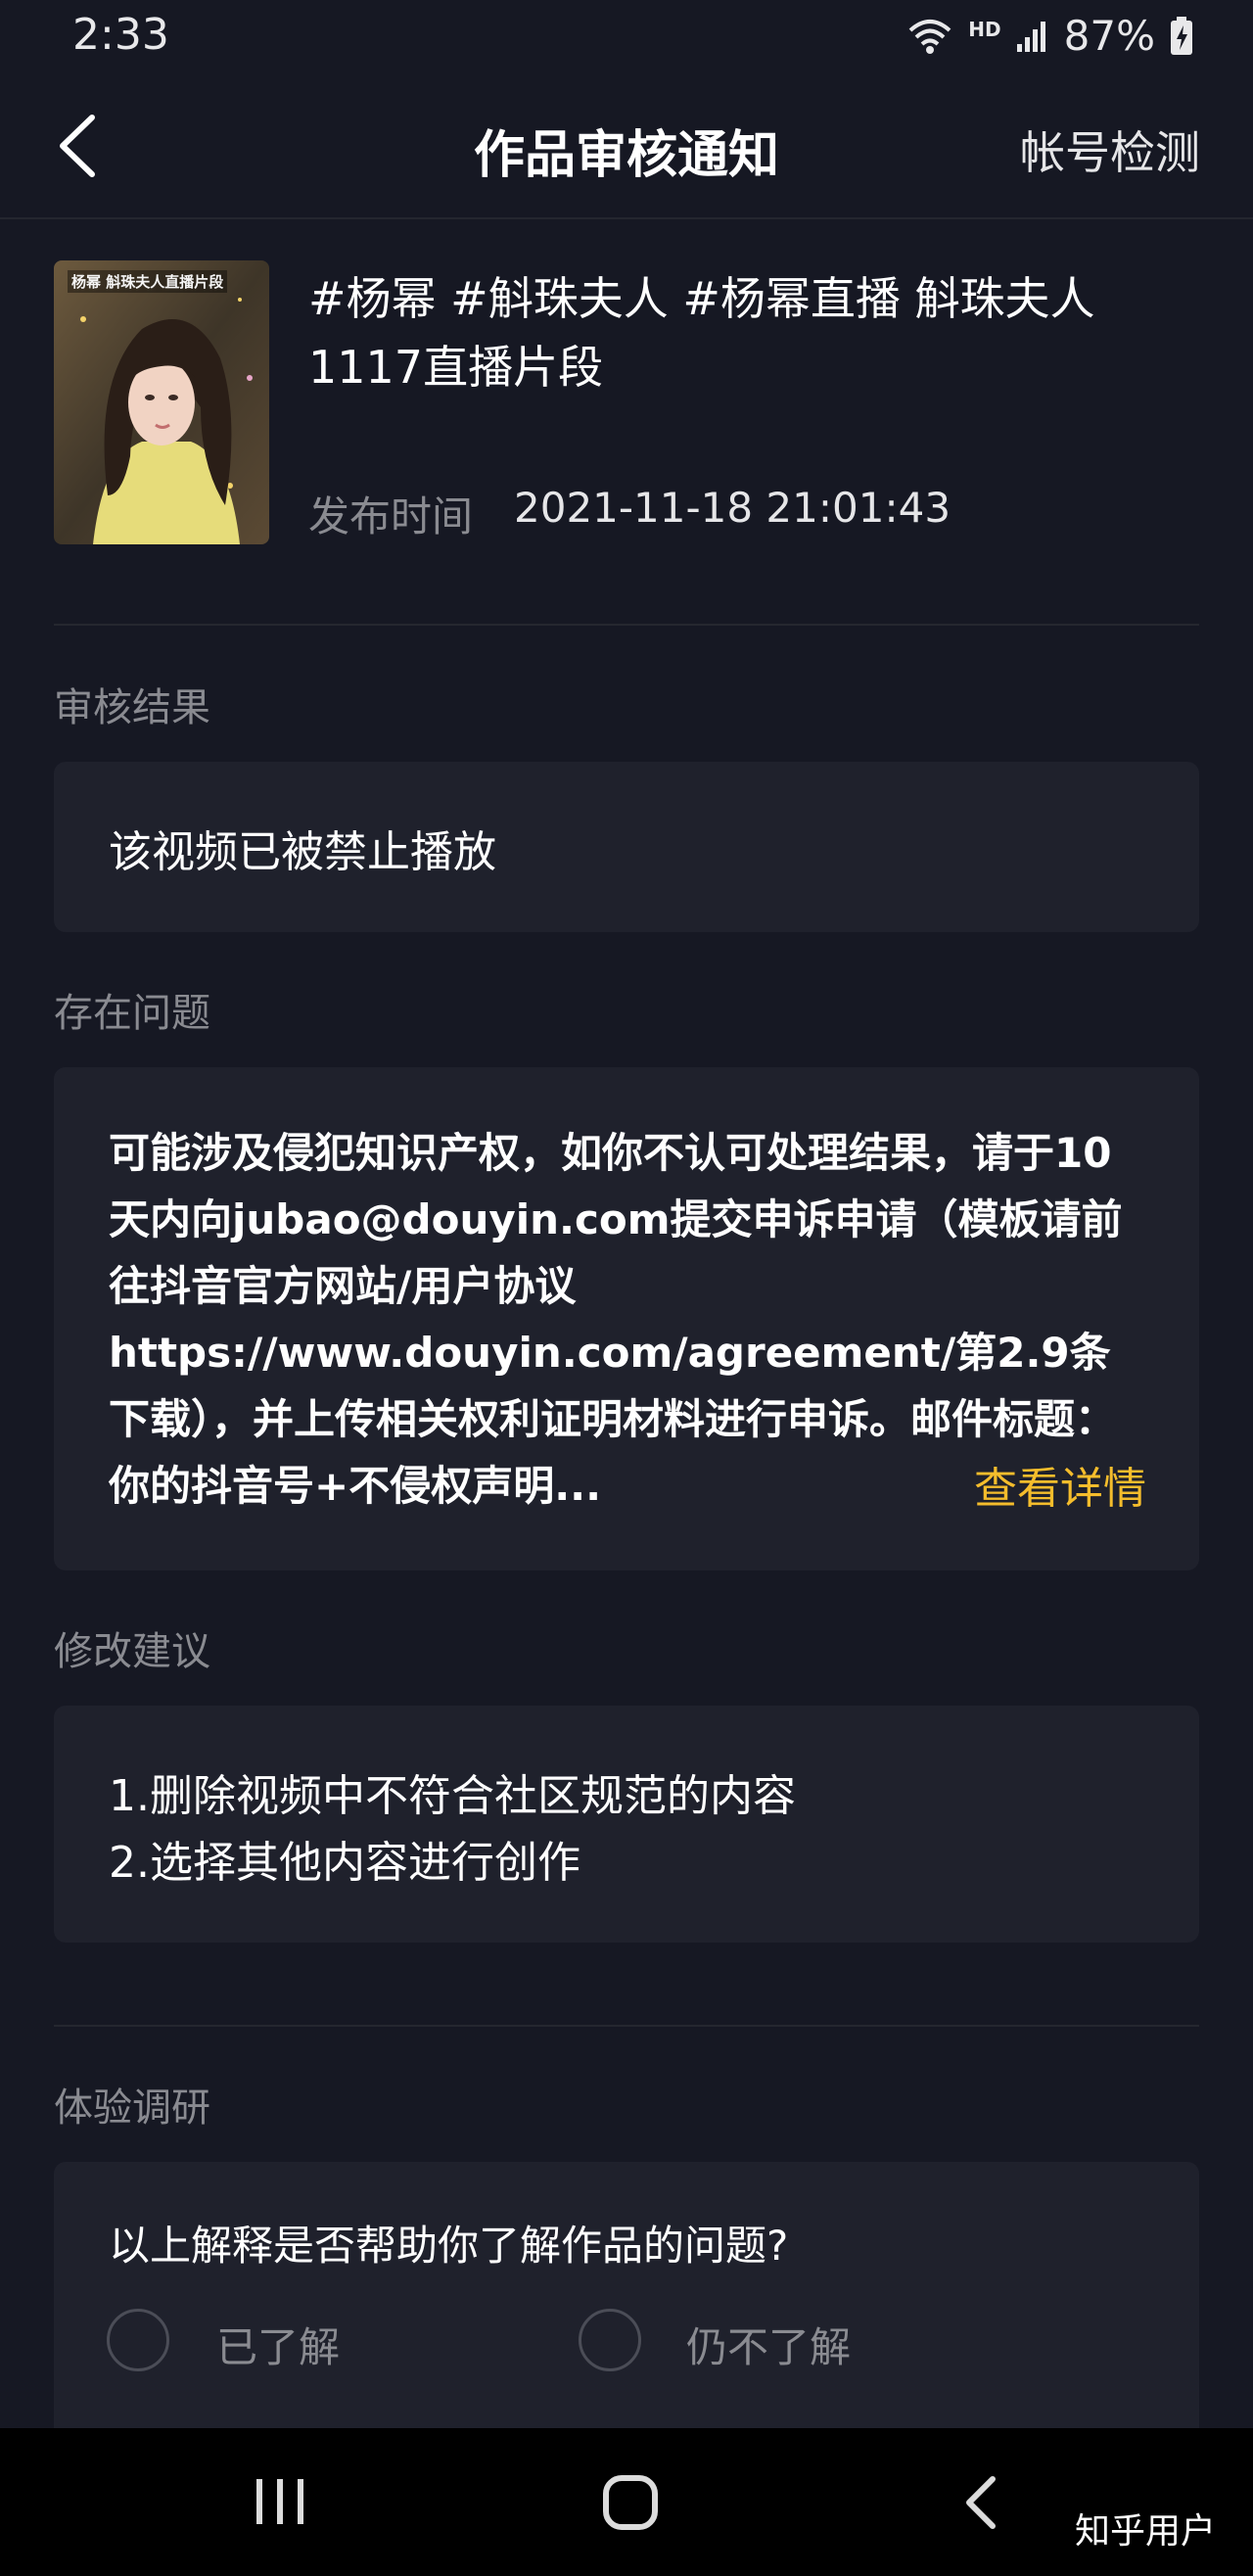 Image resolution: width=1253 pixels, height=2576 pixels. I want to click on radio-not-understood-label: 仍不了解, so click(768, 2345).